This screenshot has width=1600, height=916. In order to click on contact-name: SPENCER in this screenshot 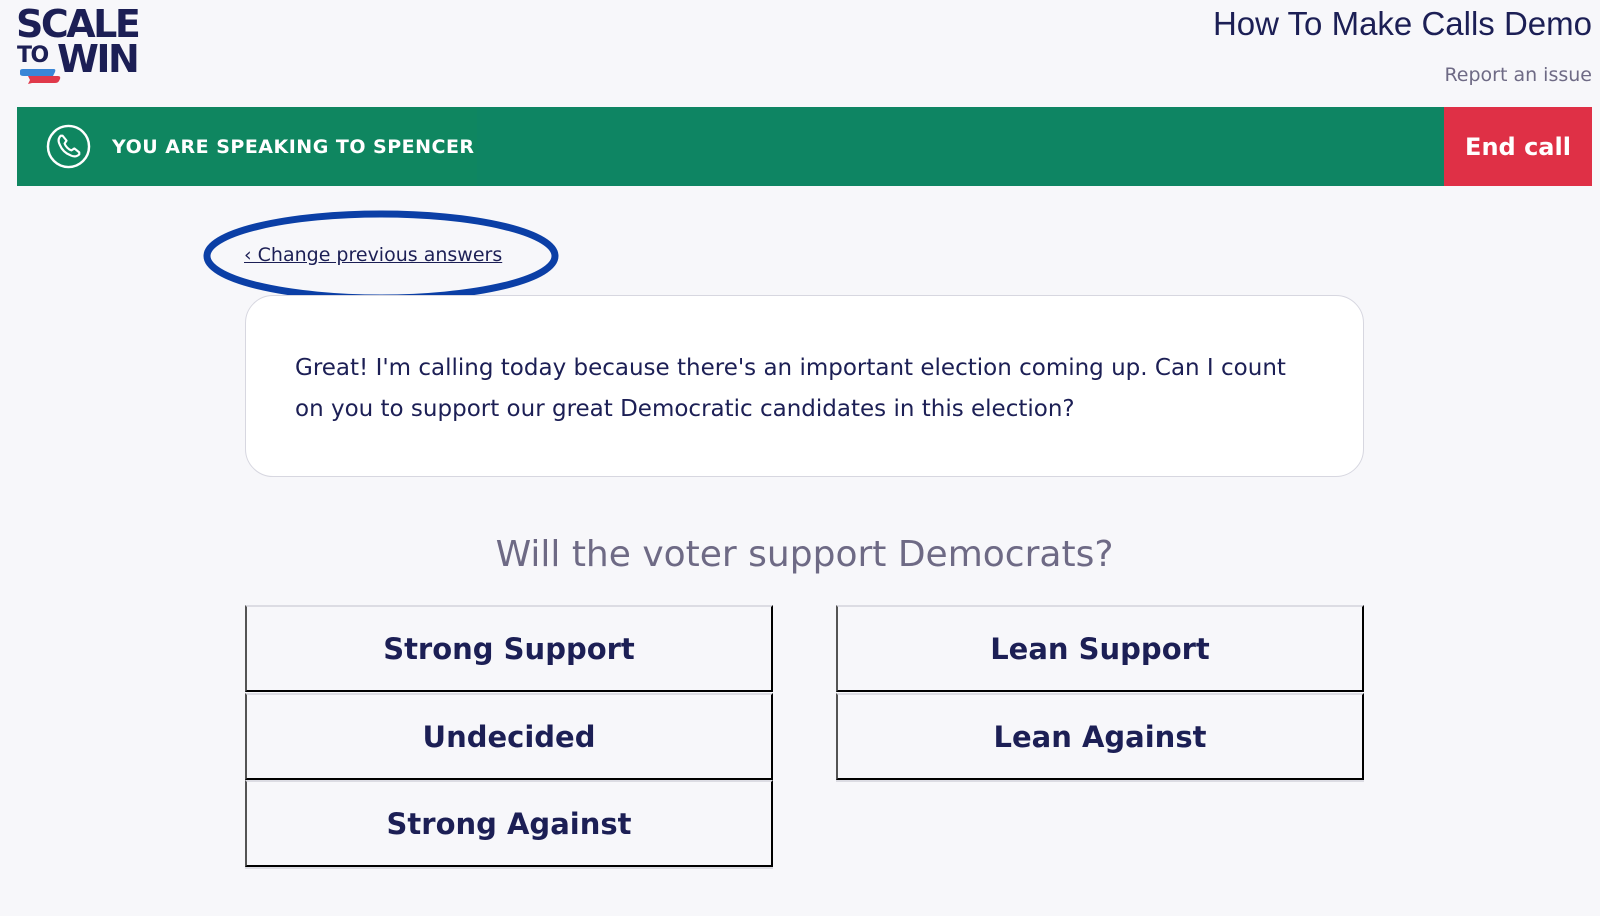, I will do `click(424, 146)`.